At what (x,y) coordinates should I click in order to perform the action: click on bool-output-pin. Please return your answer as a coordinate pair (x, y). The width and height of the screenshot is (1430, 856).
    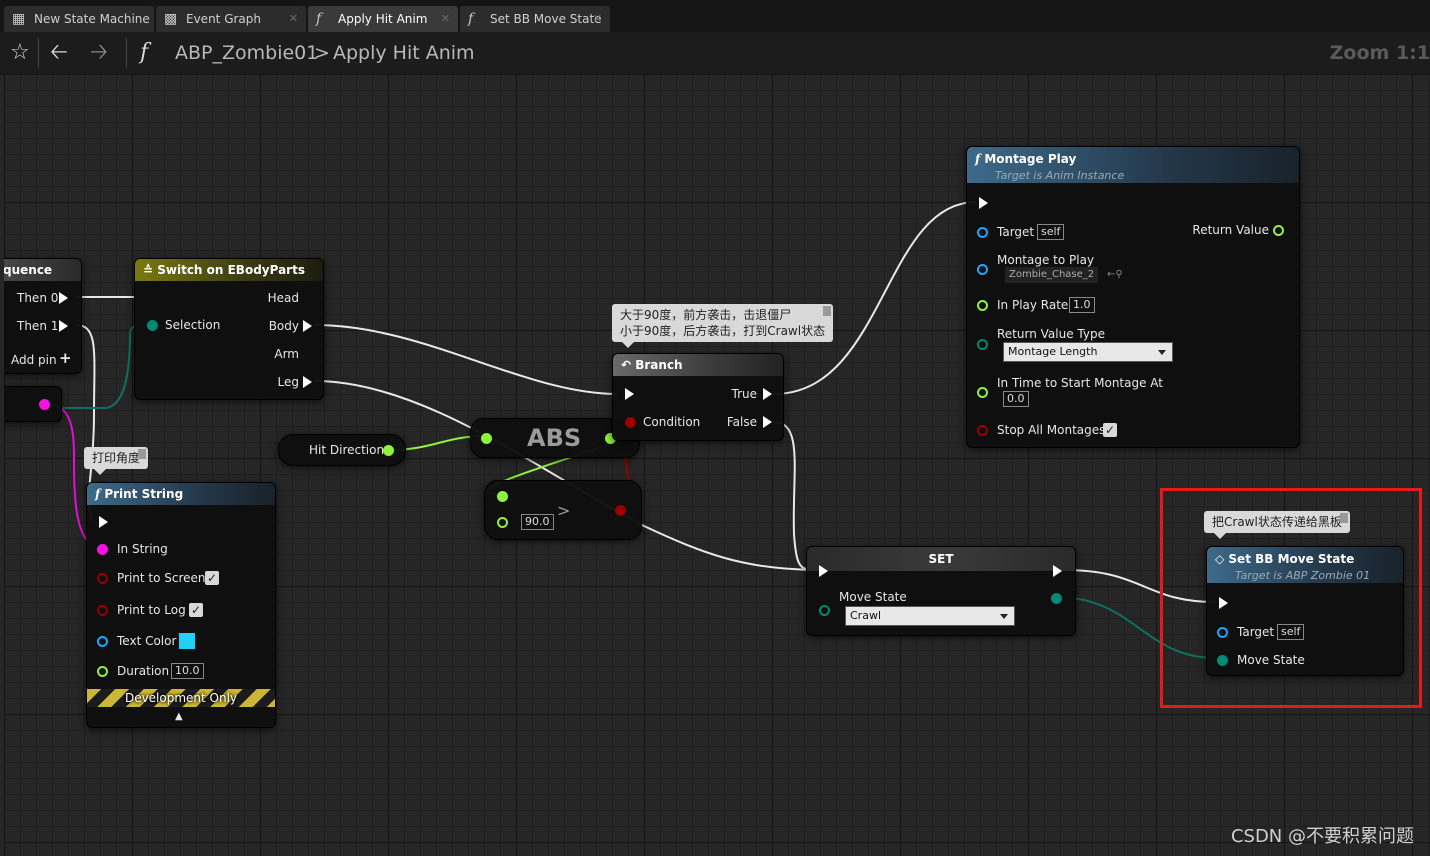
    Looking at the image, I should click on (620, 510).